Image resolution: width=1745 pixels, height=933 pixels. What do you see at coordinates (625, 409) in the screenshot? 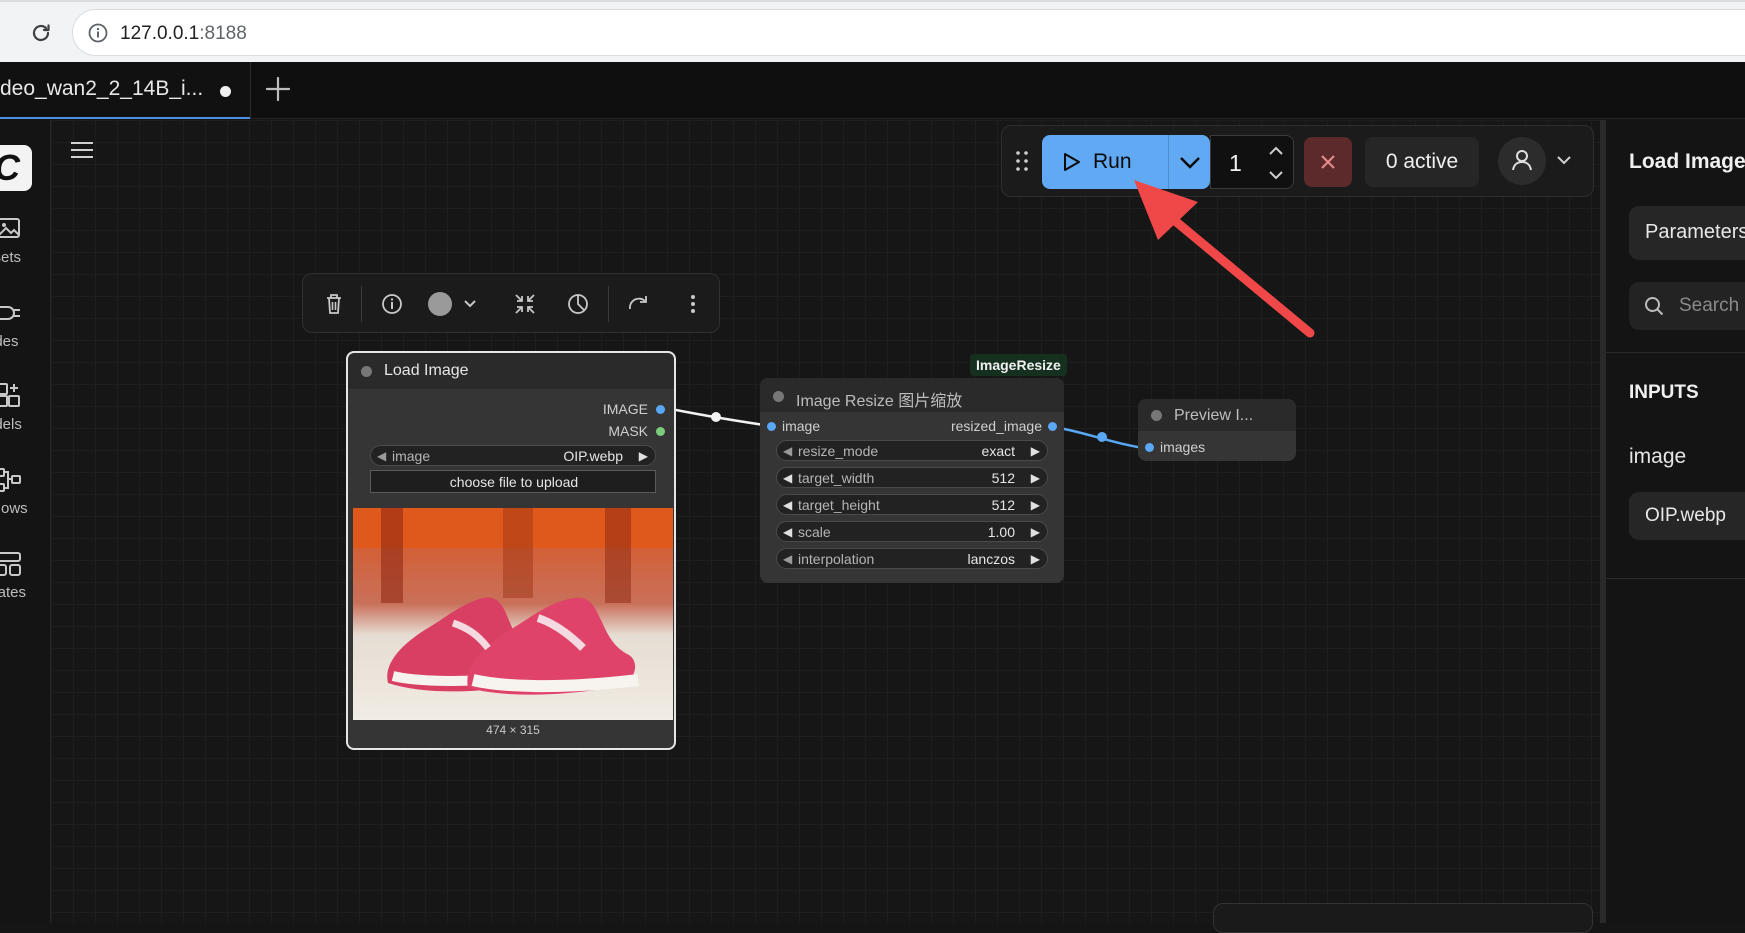
I see `output-slot-image-label: IMAGE` at bounding box center [625, 409].